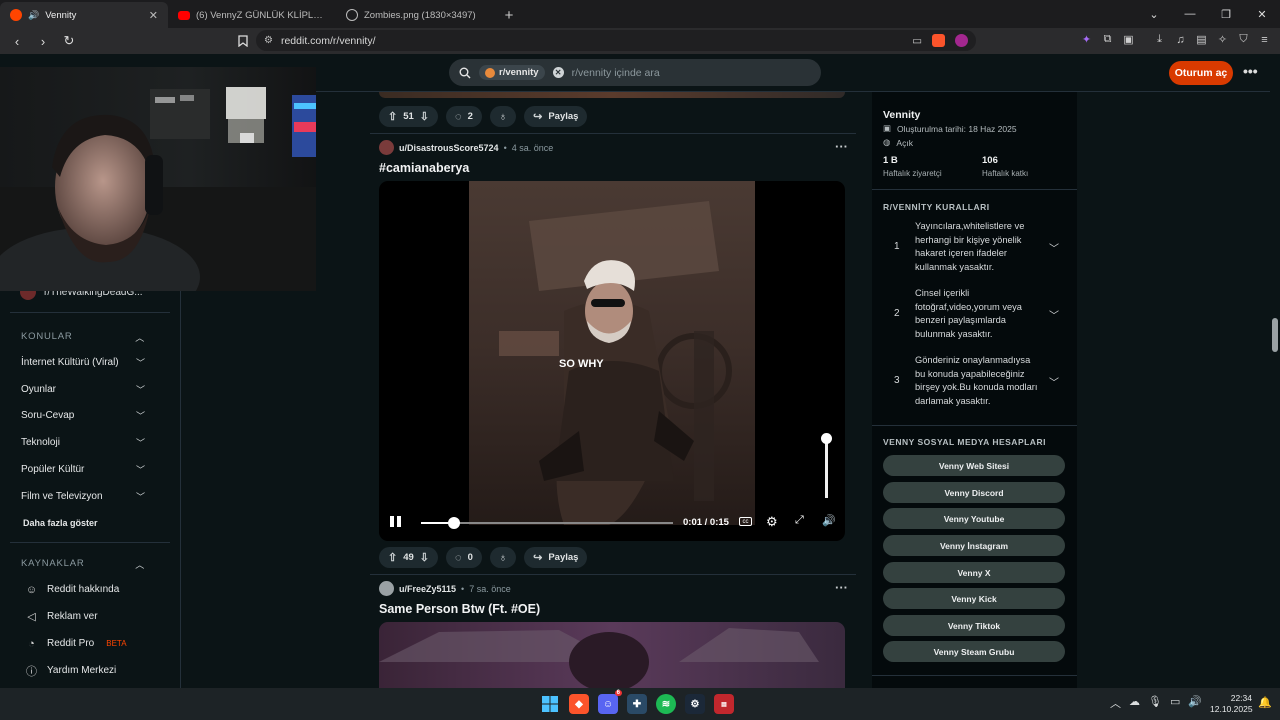 The height and width of the screenshot is (720, 1280). What do you see at coordinates (610, 702) in the screenshot?
I see `discord-icon: ☺ 6` at bounding box center [610, 702].